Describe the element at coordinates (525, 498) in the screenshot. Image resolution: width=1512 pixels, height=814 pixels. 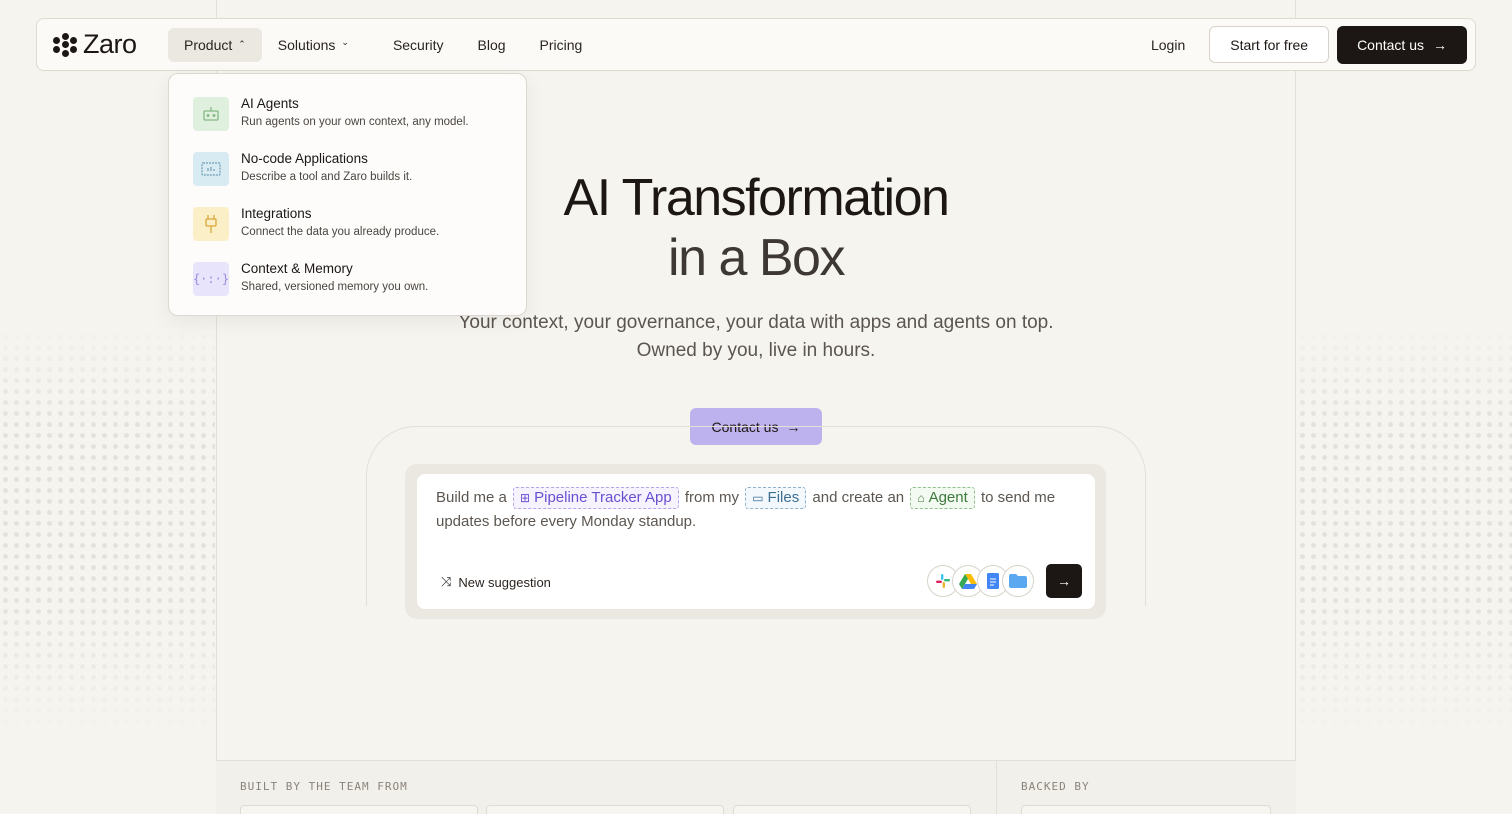
I see `grid-icon: ⊞` at that location.